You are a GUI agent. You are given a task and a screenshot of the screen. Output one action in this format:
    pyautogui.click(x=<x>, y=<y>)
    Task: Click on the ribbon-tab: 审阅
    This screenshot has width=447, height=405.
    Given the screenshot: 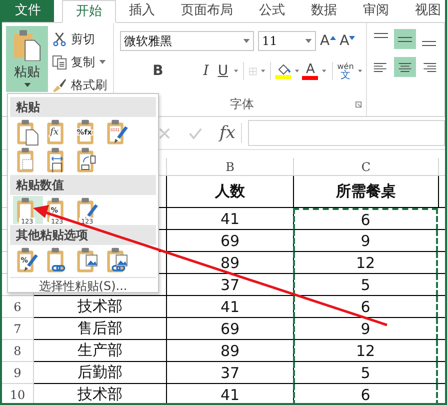 What is the action you would take?
    pyautogui.click(x=376, y=11)
    